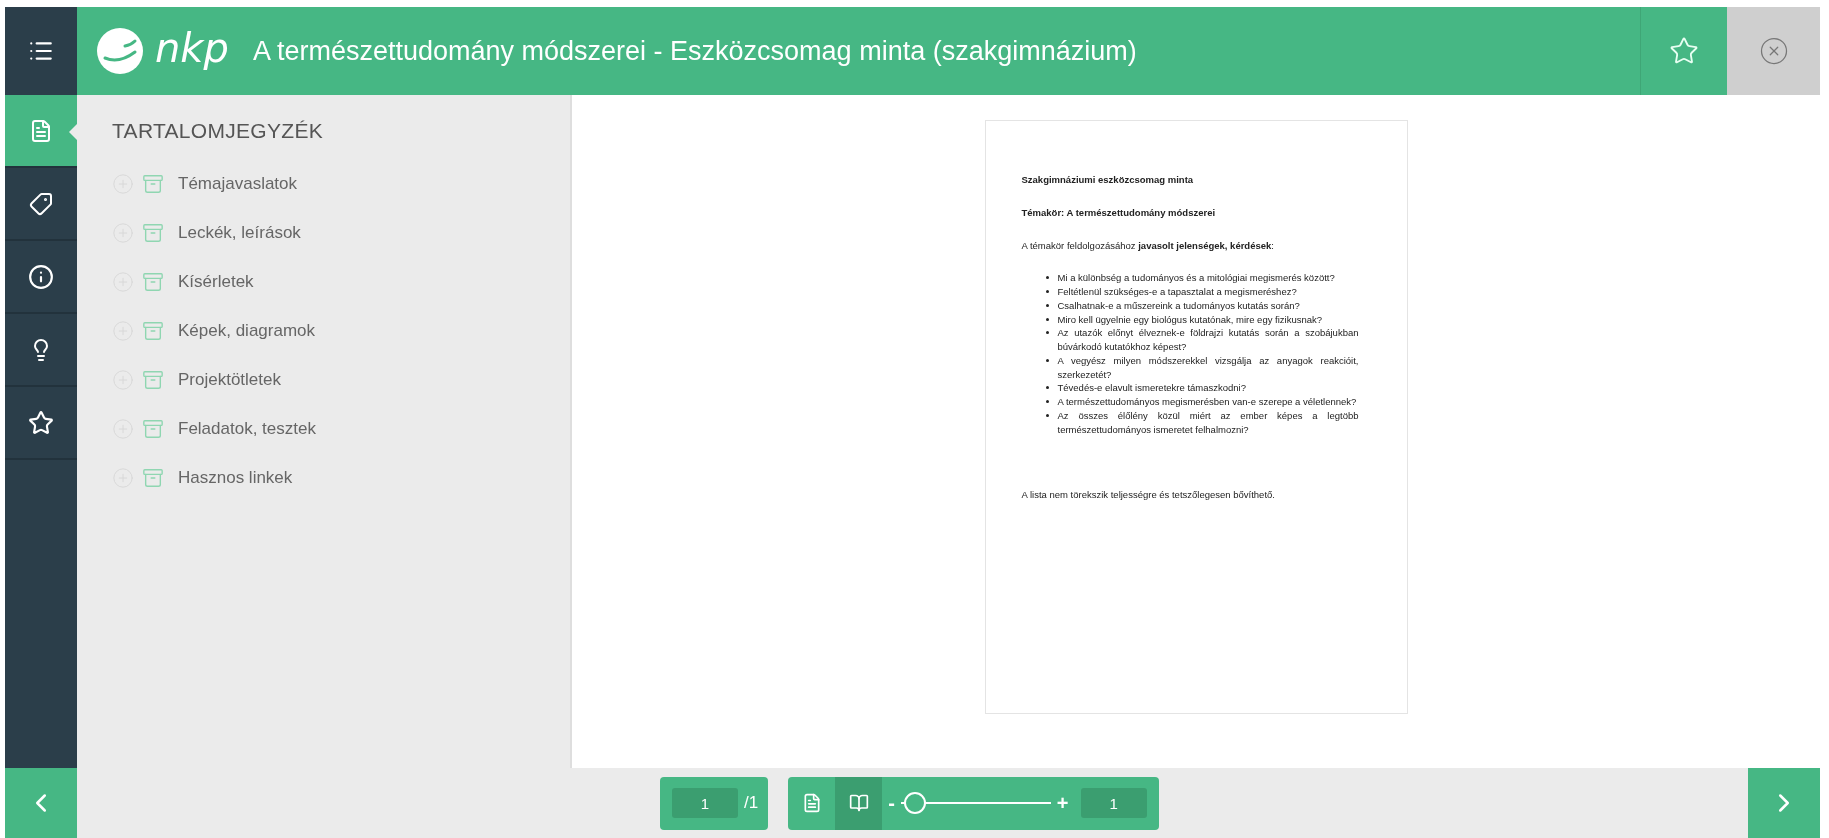 This screenshot has width=1829, height=838. What do you see at coordinates (235, 477) in the screenshot?
I see `toc-item: Hasznos linkek` at bounding box center [235, 477].